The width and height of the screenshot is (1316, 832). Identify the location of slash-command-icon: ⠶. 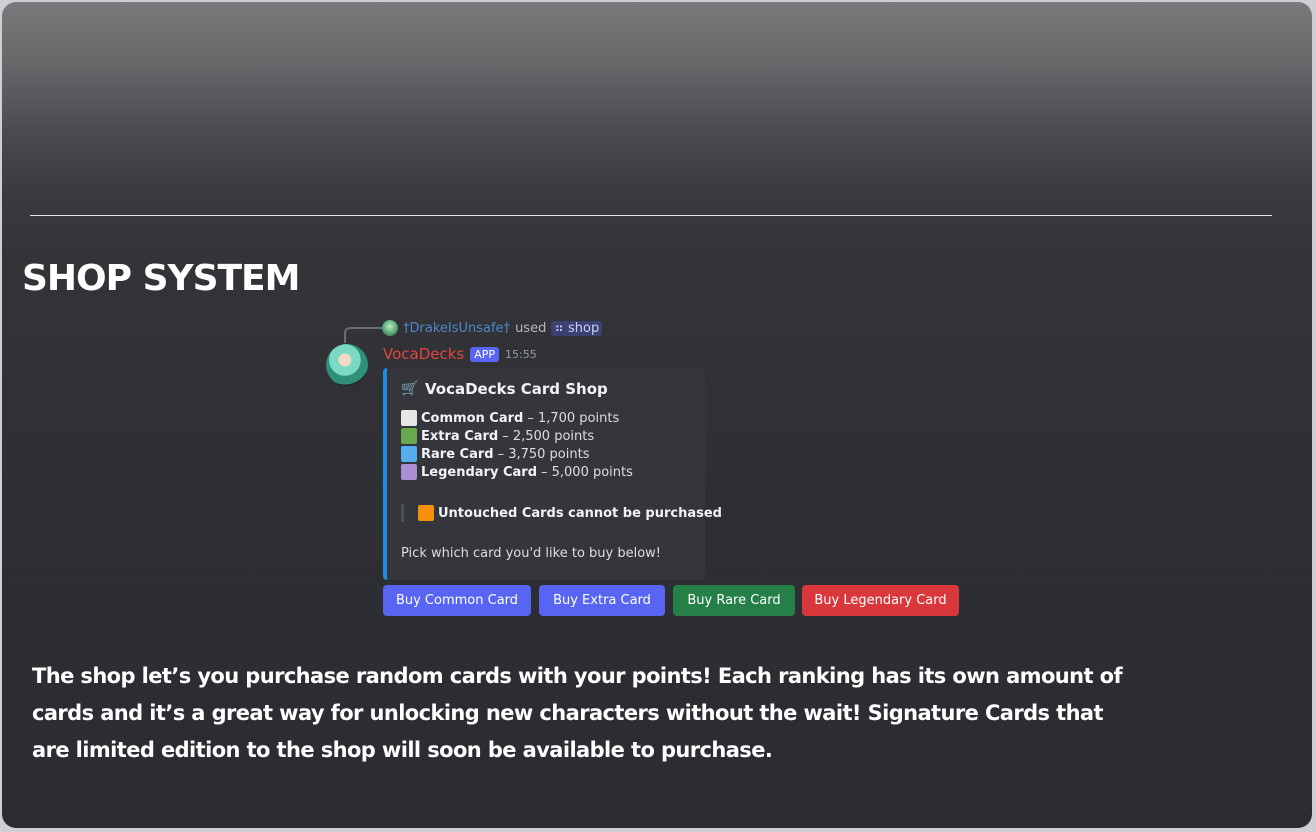
(559, 328).